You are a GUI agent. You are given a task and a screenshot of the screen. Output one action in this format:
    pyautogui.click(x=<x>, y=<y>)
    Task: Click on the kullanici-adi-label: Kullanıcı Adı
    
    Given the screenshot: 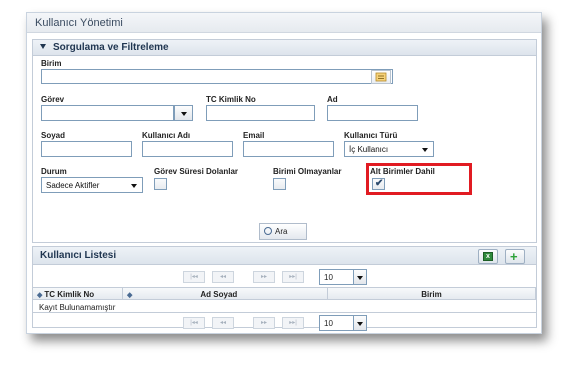 What is the action you would take?
    pyautogui.click(x=166, y=135)
    